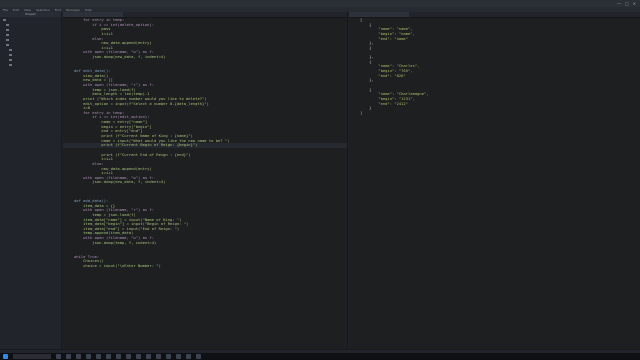 This screenshot has width=640, height=360. What do you see at coordinates (5, 10) in the screenshot?
I see `menu-item-file: File` at bounding box center [5, 10].